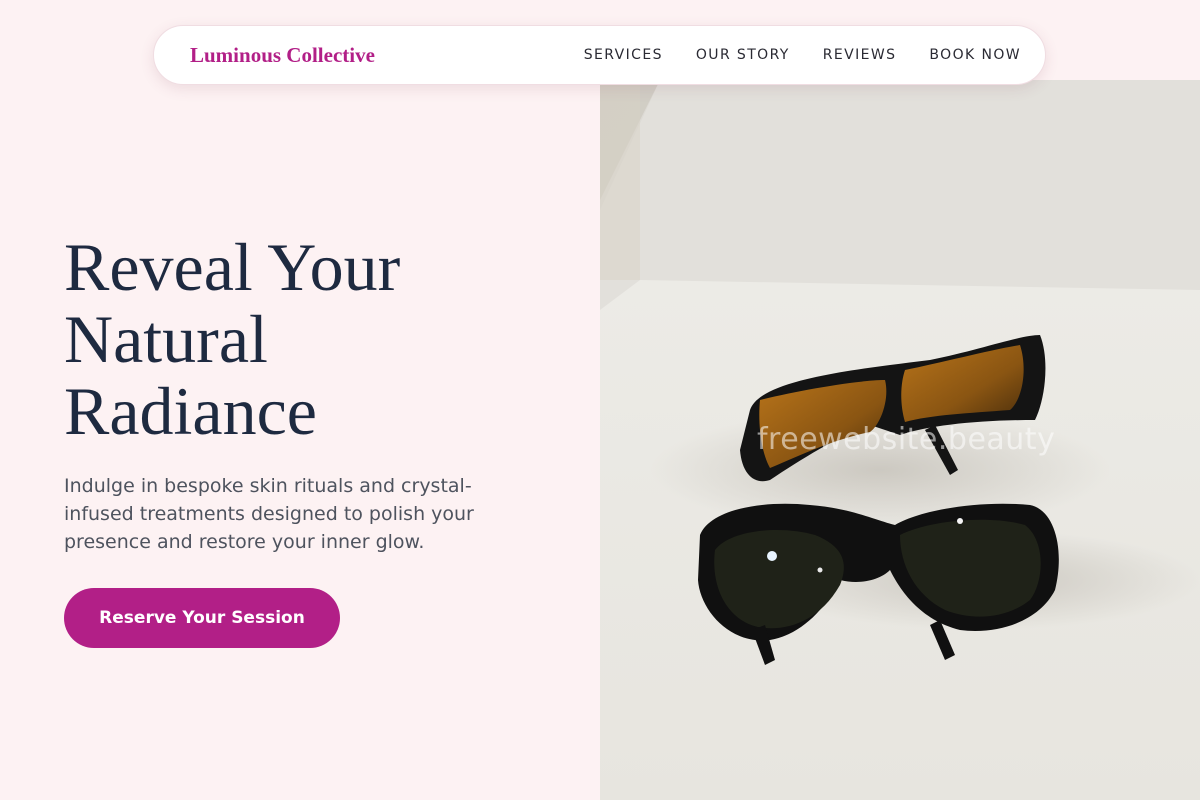 The width and height of the screenshot is (1200, 800). I want to click on headline-line: Reveal Your, so click(232, 267).